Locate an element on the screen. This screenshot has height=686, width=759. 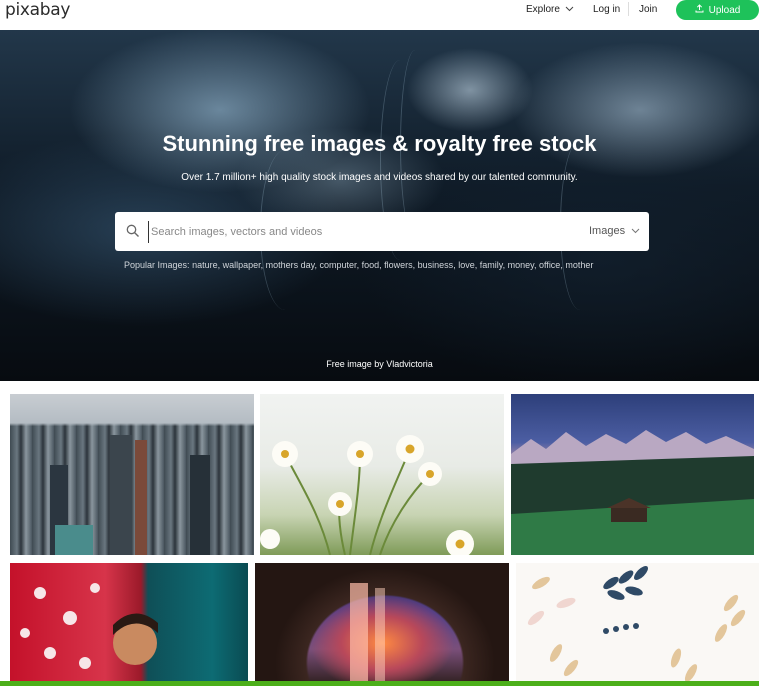
explore-menu: Explore is located at coordinates (550, 9).